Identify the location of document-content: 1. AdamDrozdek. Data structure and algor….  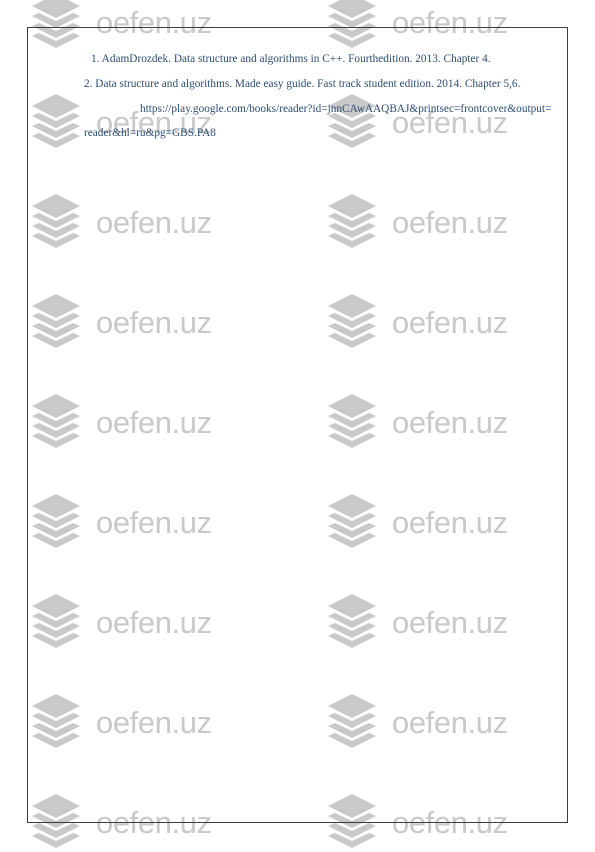
(319, 96).